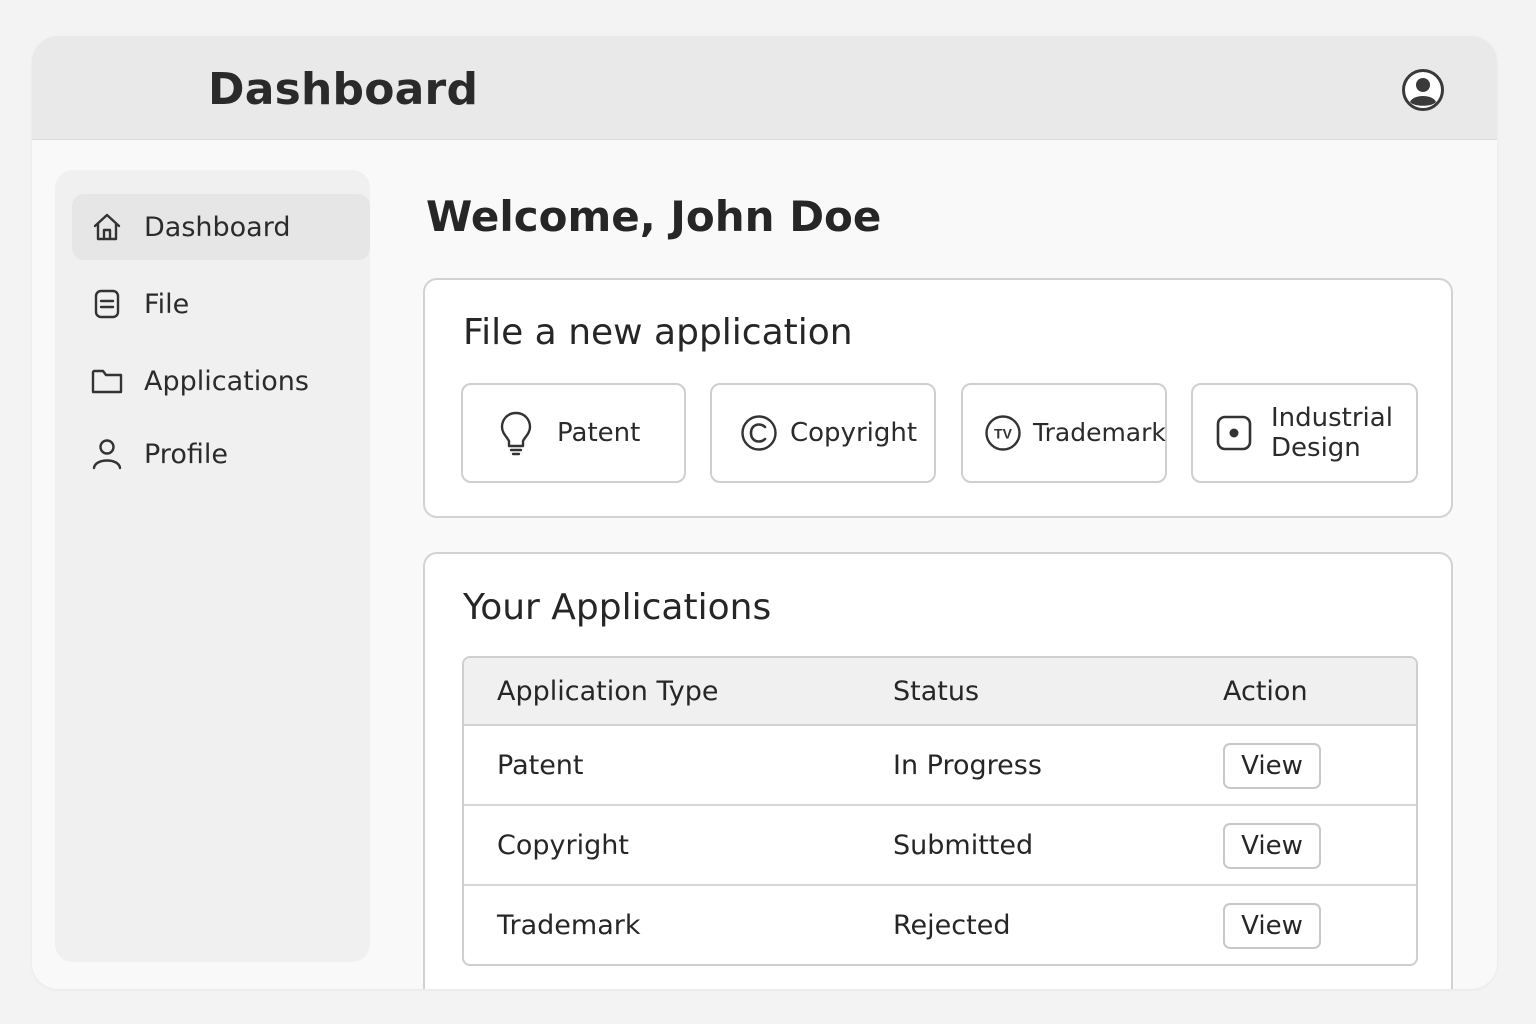 Image resolution: width=1536 pixels, height=1024 pixels. What do you see at coordinates (967, 765) in the screenshot?
I see `cell-status: In Progress` at bounding box center [967, 765].